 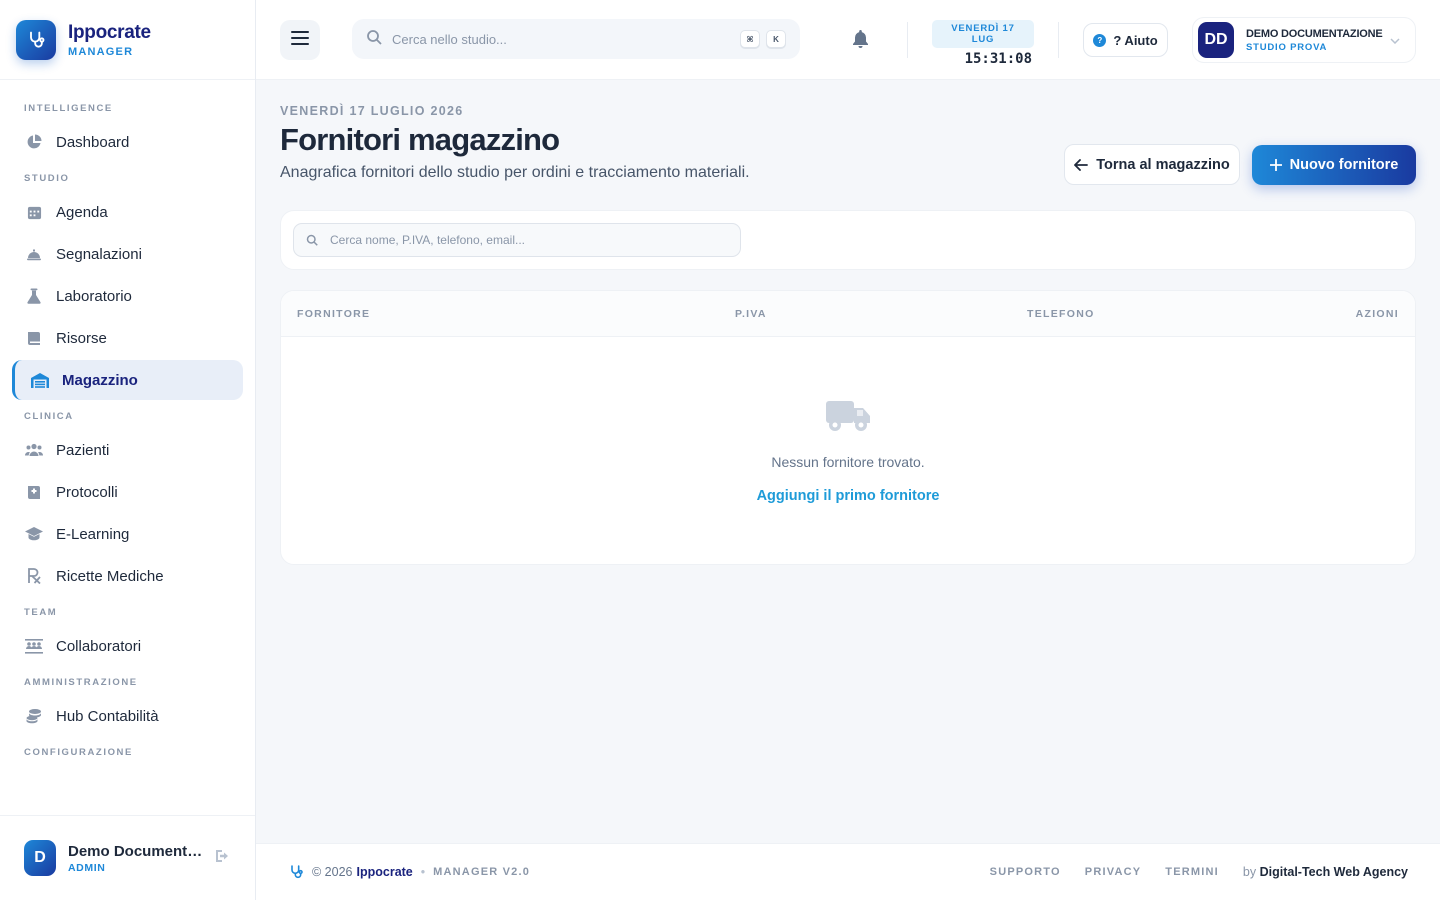 I want to click on sidebar-item-contabilita: Hub Contabilità, so click(x=127, y=716).